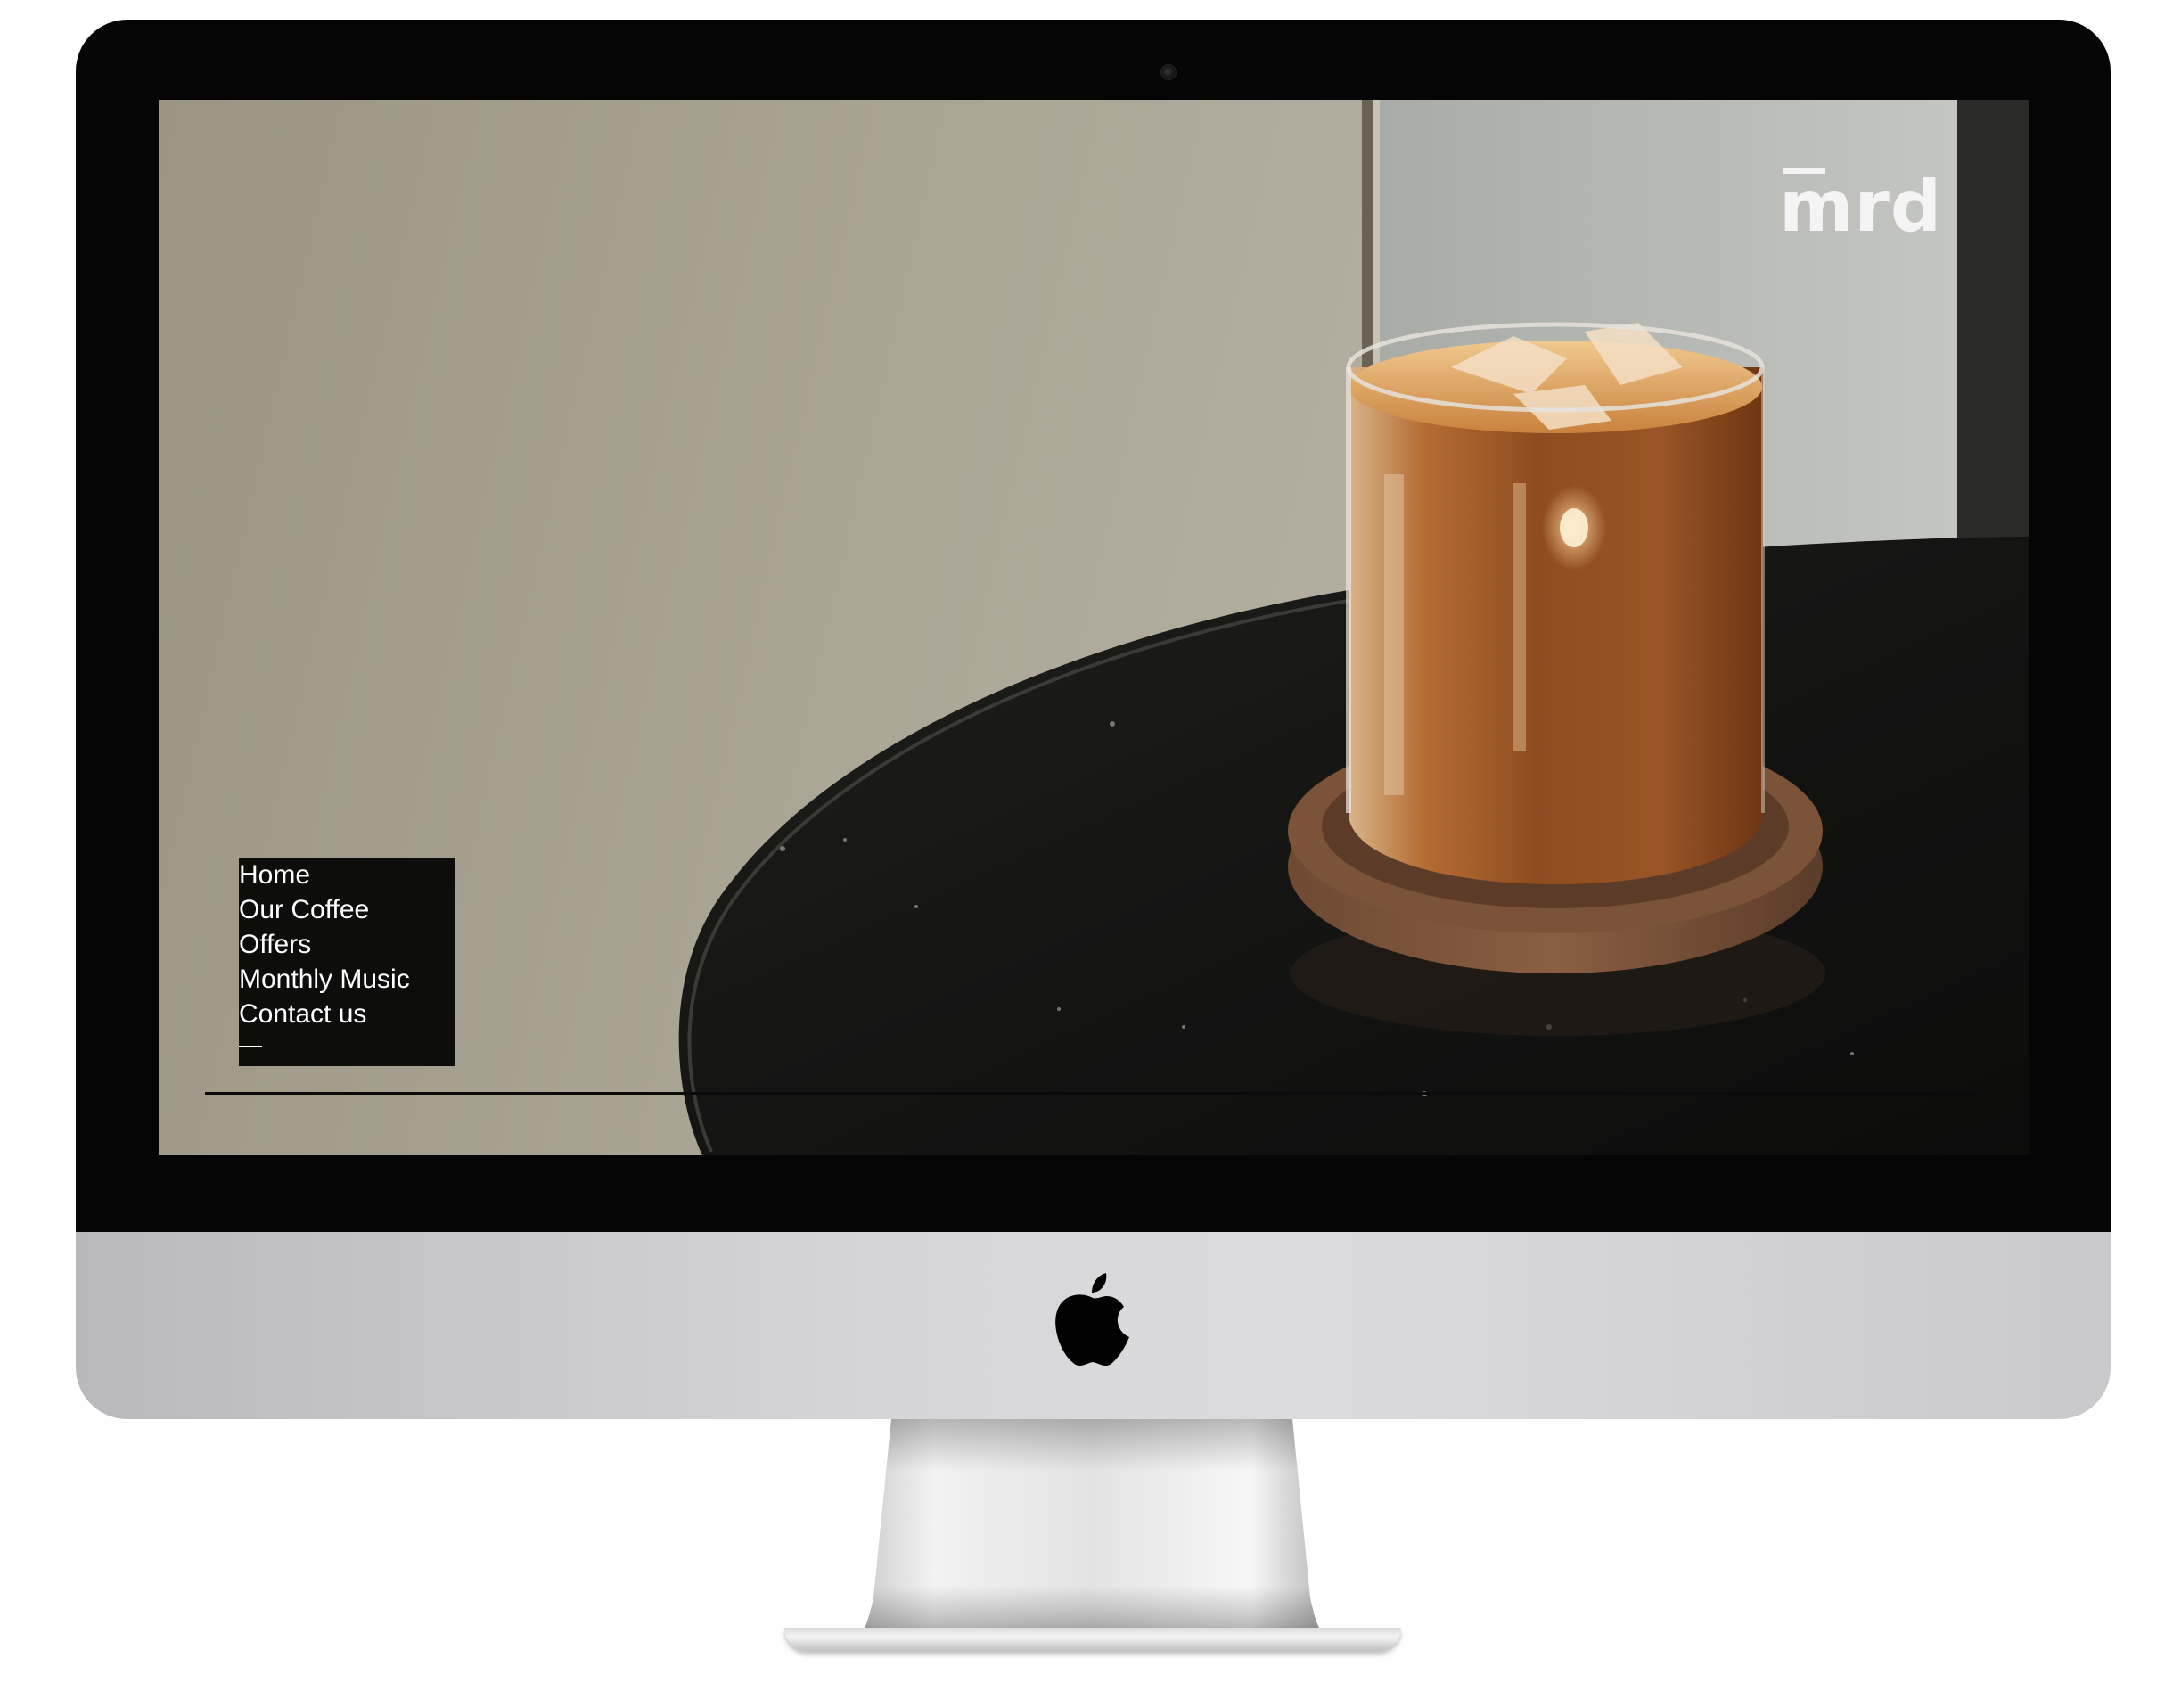  I want to click on nav-item-offers: Offers, so click(347, 944).